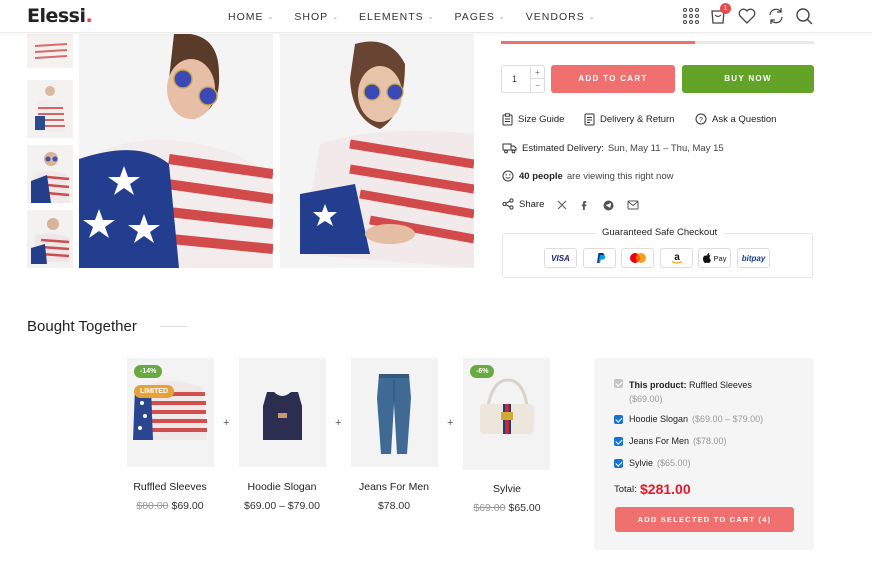 This screenshot has width=872, height=580. Describe the element at coordinates (537, 72) in the screenshot. I see `increase-quantity-button: +` at that location.